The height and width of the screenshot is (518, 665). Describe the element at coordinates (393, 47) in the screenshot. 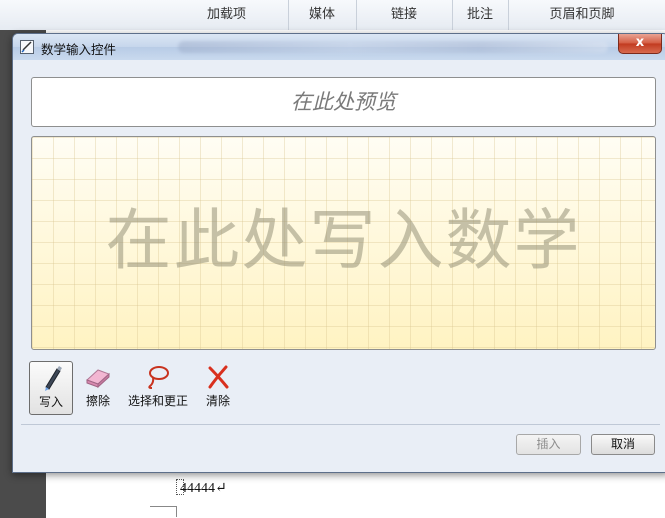

I see `background-window-title-blur` at that location.